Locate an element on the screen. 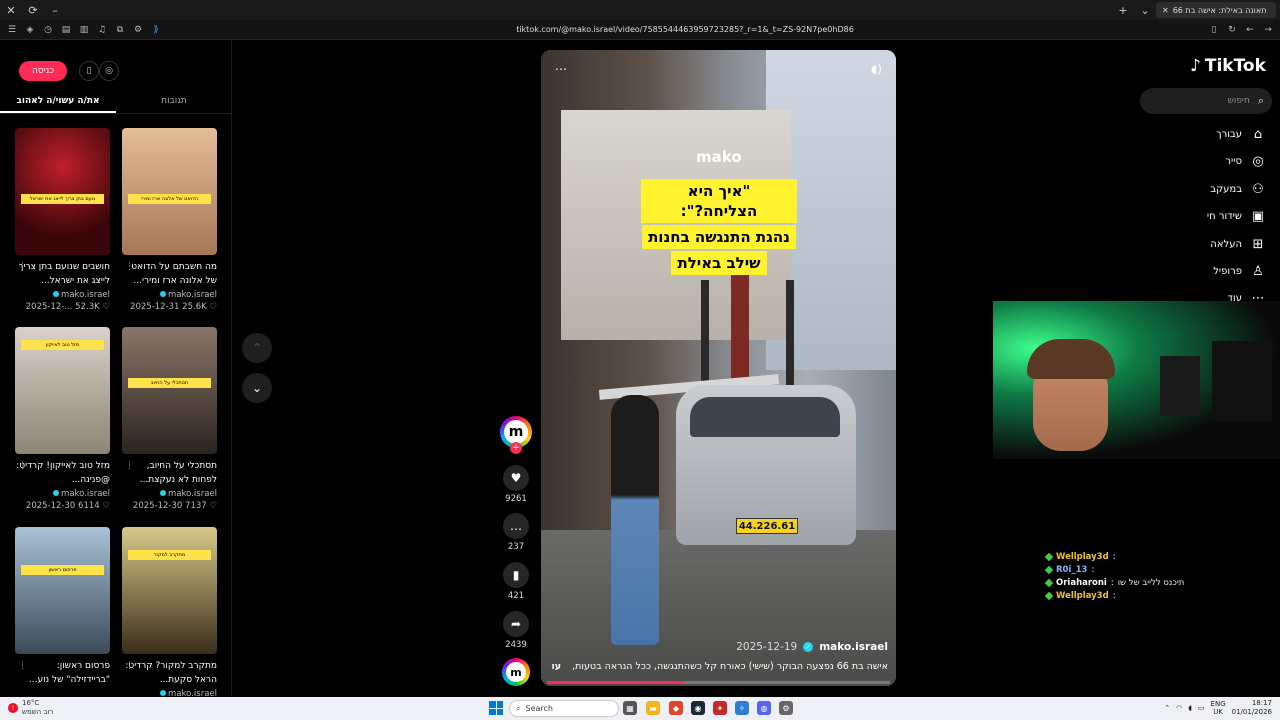 Image resolution: width=1280 pixels, height=720 pixels. menu-icon: ☰ is located at coordinates (12, 30).